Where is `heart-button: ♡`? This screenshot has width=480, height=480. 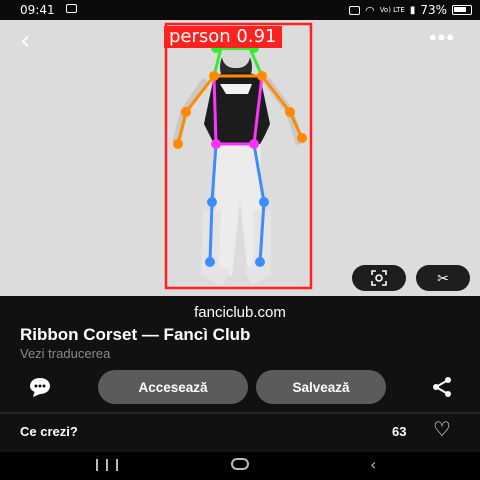
heart-button: ♡ is located at coordinates (442, 431).